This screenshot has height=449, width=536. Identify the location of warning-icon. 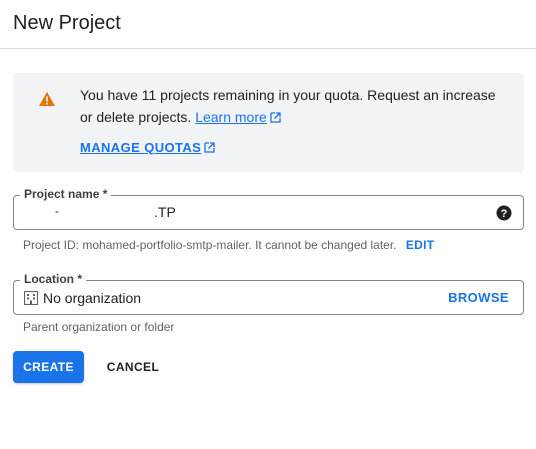
(47, 99).